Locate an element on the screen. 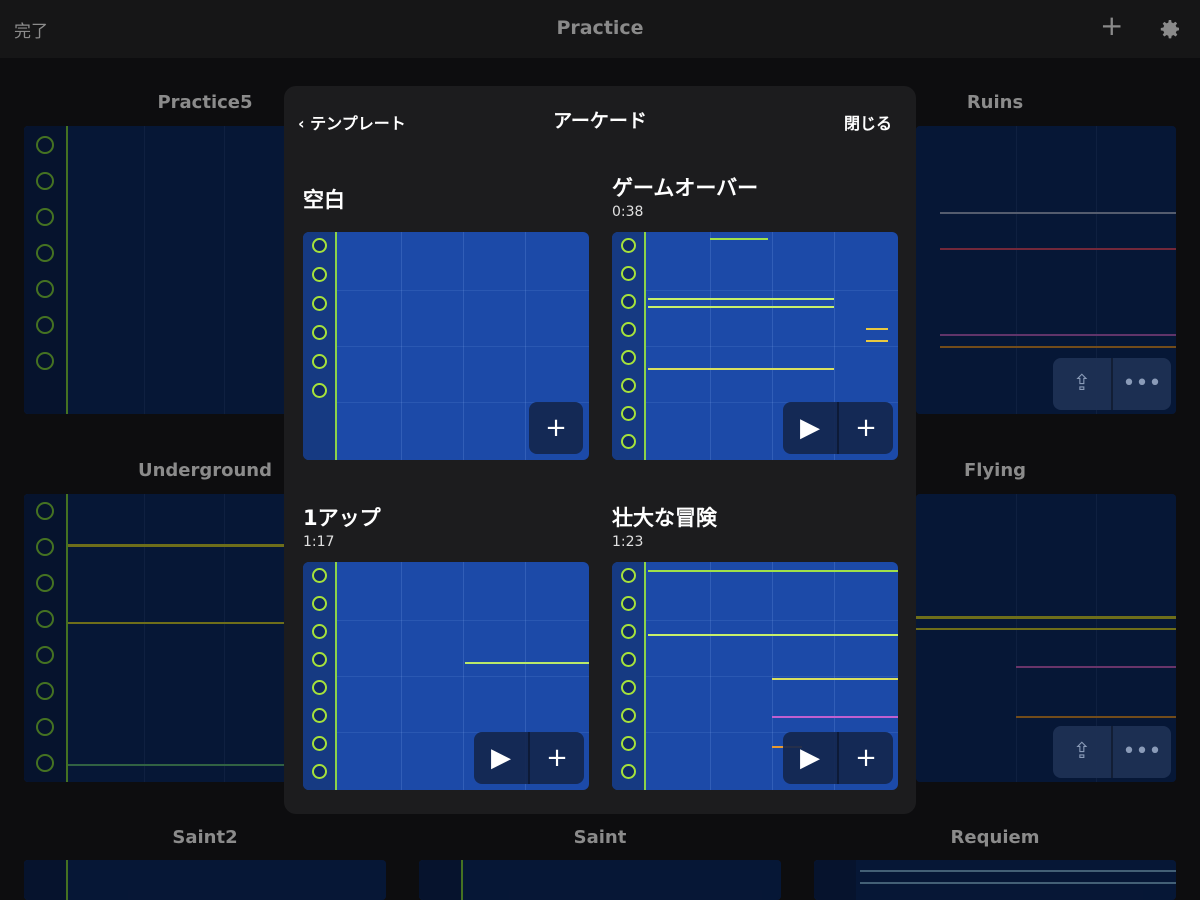 This screenshot has width=1200, height=900. template-card-game-over: ▶ + is located at coordinates (755, 346).